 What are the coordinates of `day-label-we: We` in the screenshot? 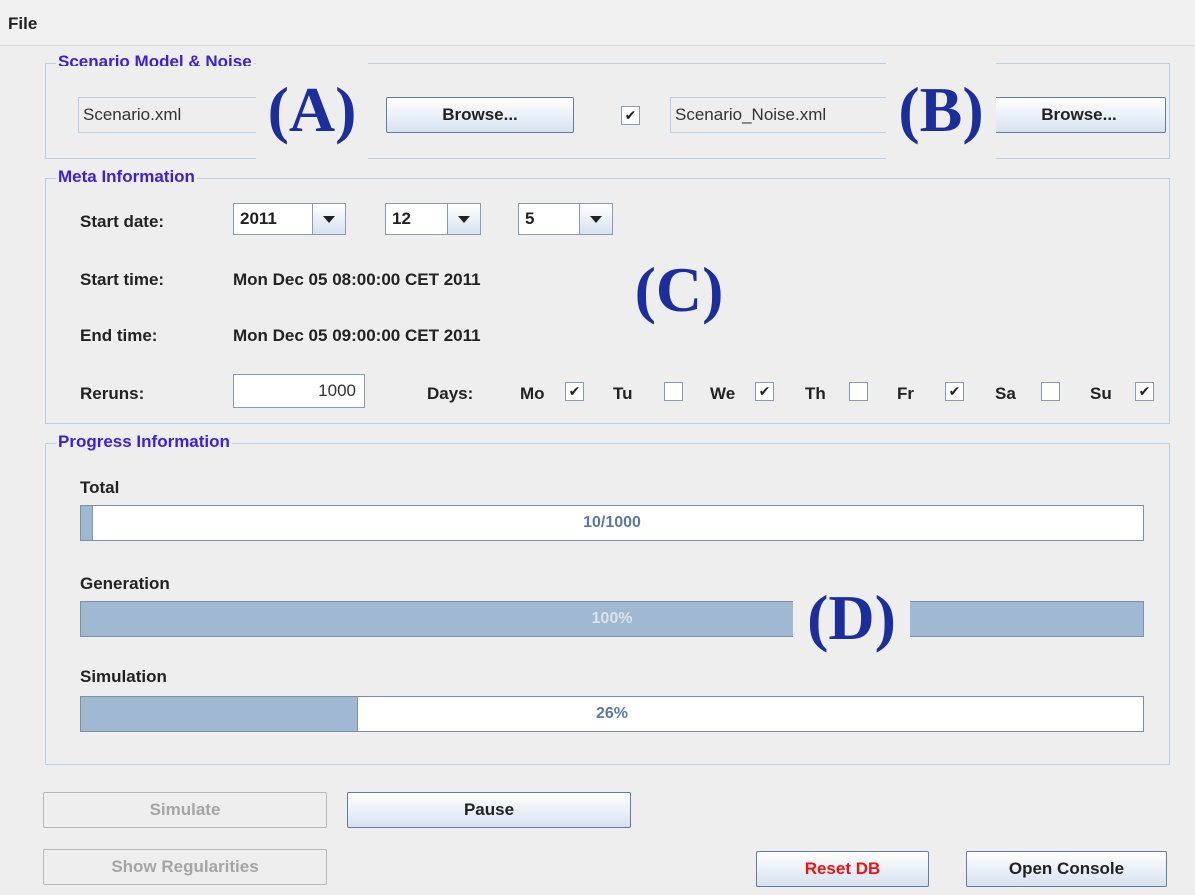 It's located at (723, 393).